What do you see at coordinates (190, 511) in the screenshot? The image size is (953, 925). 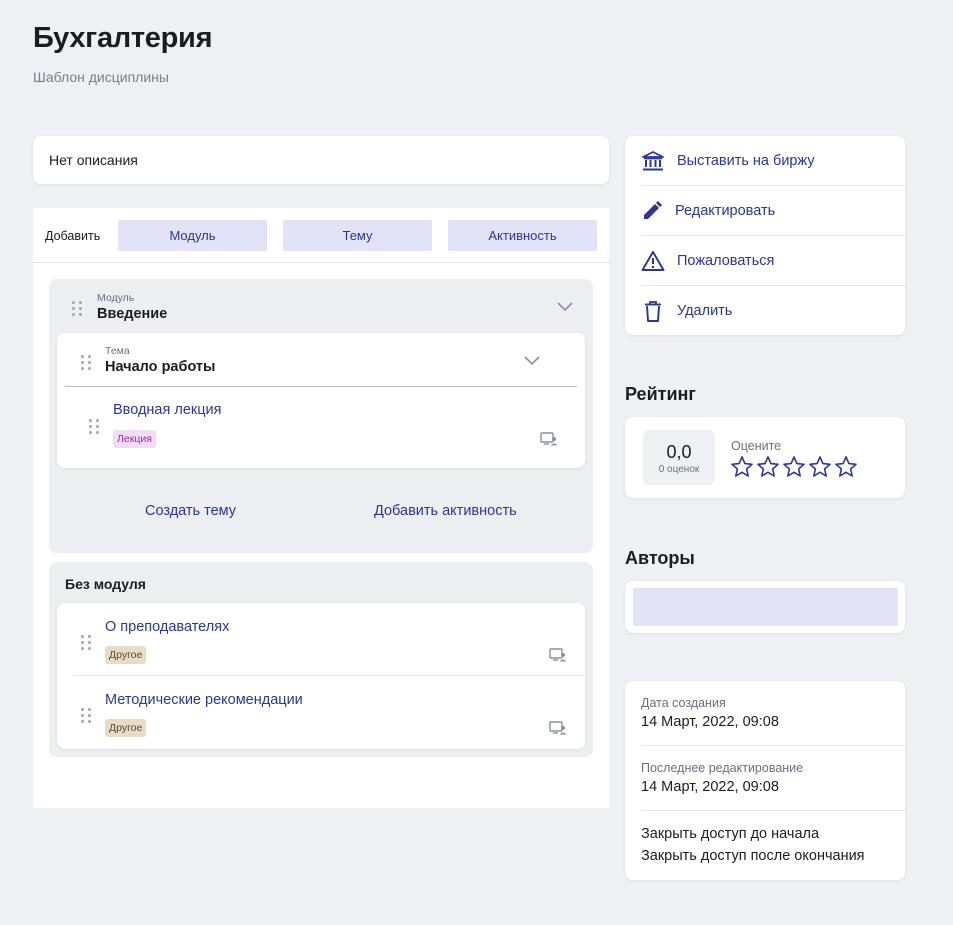 I see `create-topic-link: Создать тему` at bounding box center [190, 511].